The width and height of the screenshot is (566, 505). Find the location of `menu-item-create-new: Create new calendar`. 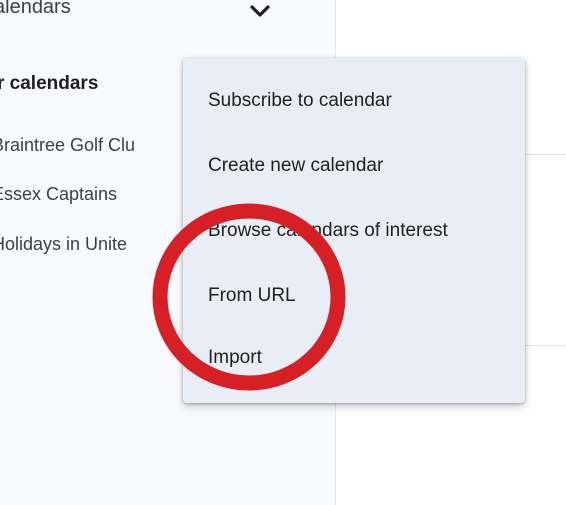

menu-item-create-new: Create new calendar is located at coordinates (354, 168).